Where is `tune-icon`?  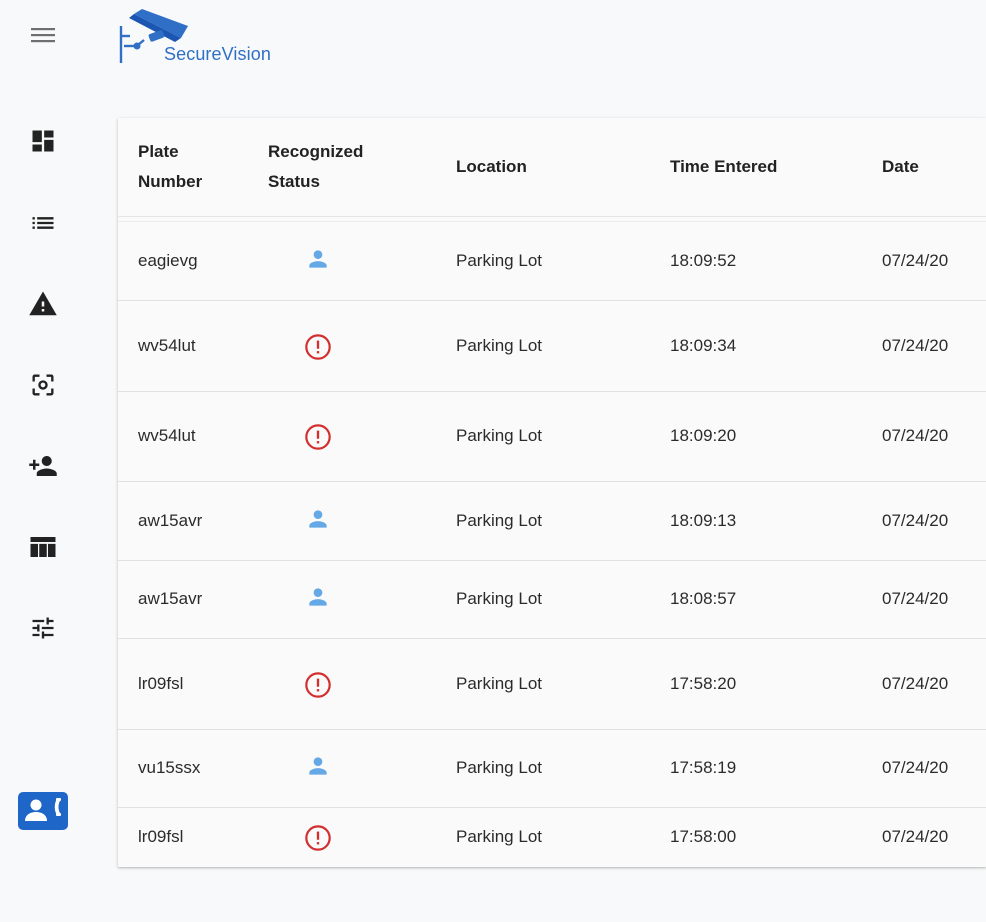 tune-icon is located at coordinates (43, 630).